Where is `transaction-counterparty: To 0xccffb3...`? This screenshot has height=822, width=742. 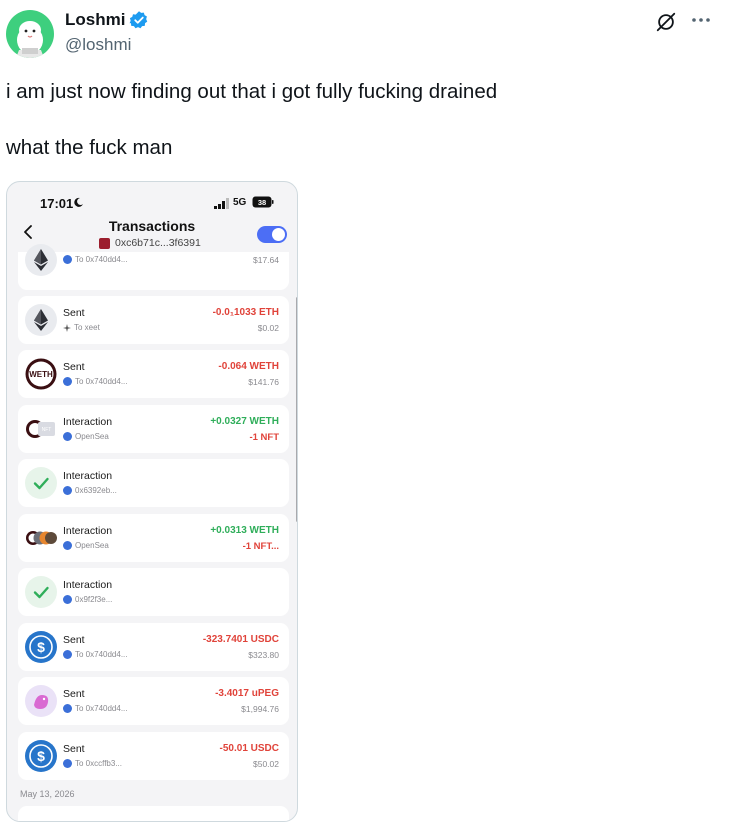
transaction-counterparty: To 0xccffb3... is located at coordinates (92, 763).